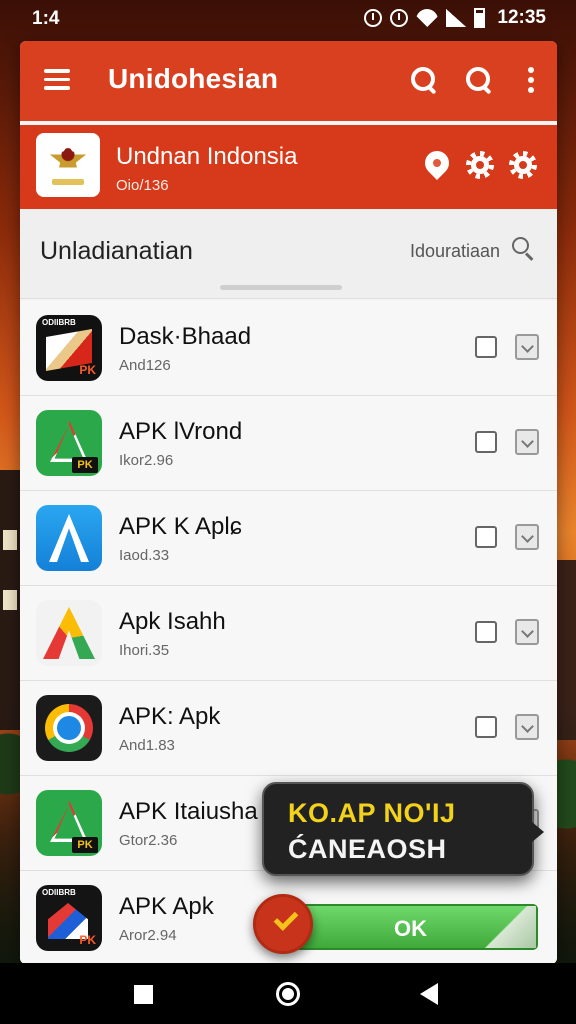 This screenshot has height=1024, width=576. I want to click on location-pin-icon, so click(437, 163).